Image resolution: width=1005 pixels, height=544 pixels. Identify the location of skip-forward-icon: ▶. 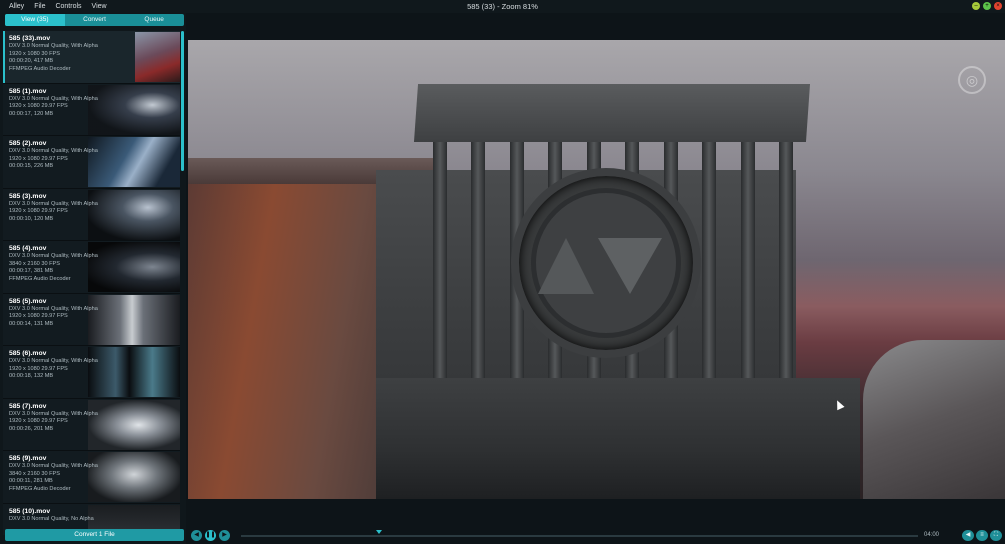
(224, 535).